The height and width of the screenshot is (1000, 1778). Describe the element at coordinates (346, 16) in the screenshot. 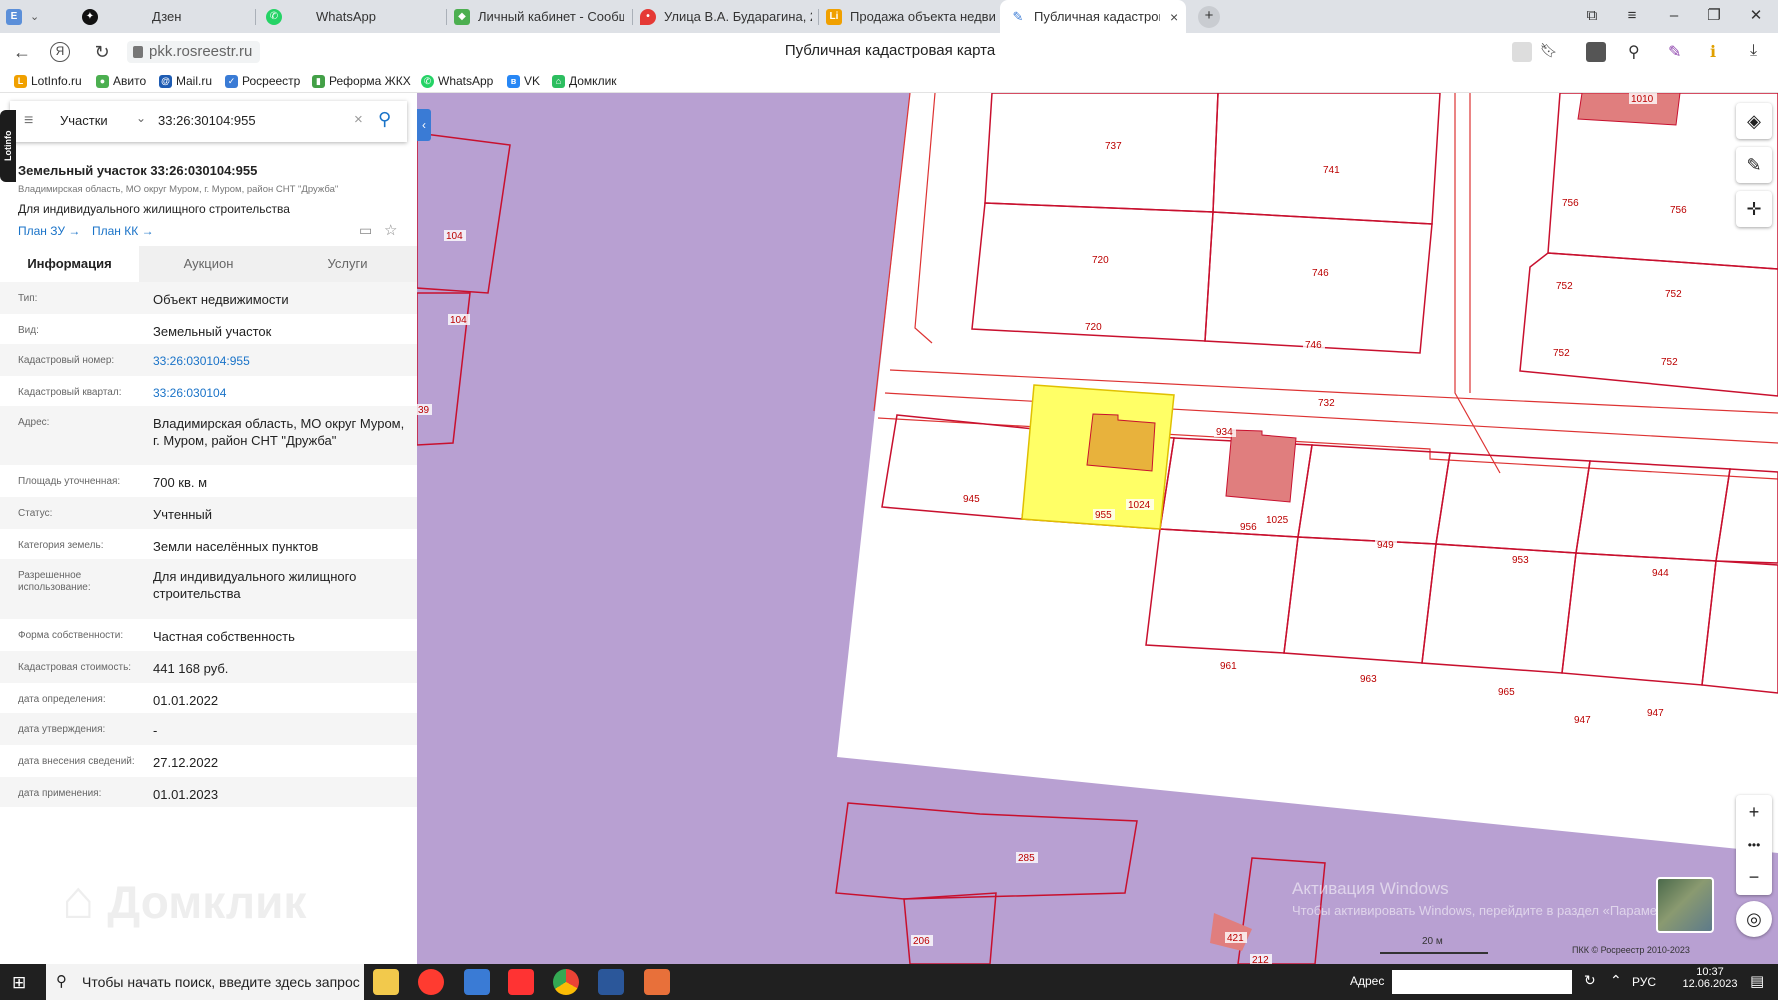

I see `tab-label: WhatsApp` at that location.